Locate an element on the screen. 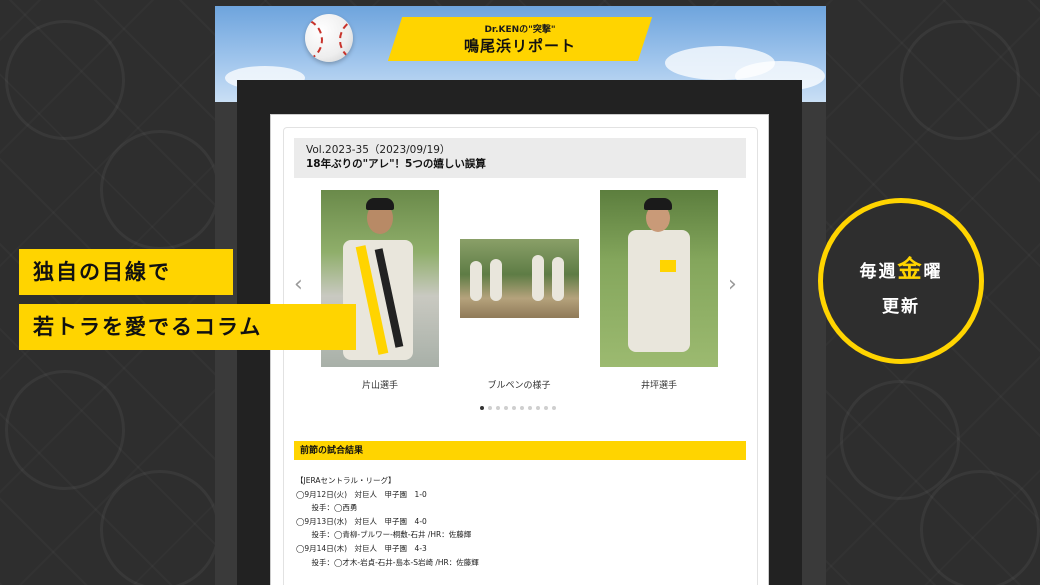  badge-schedule: 毎週金曜 is located at coordinates (901, 266).